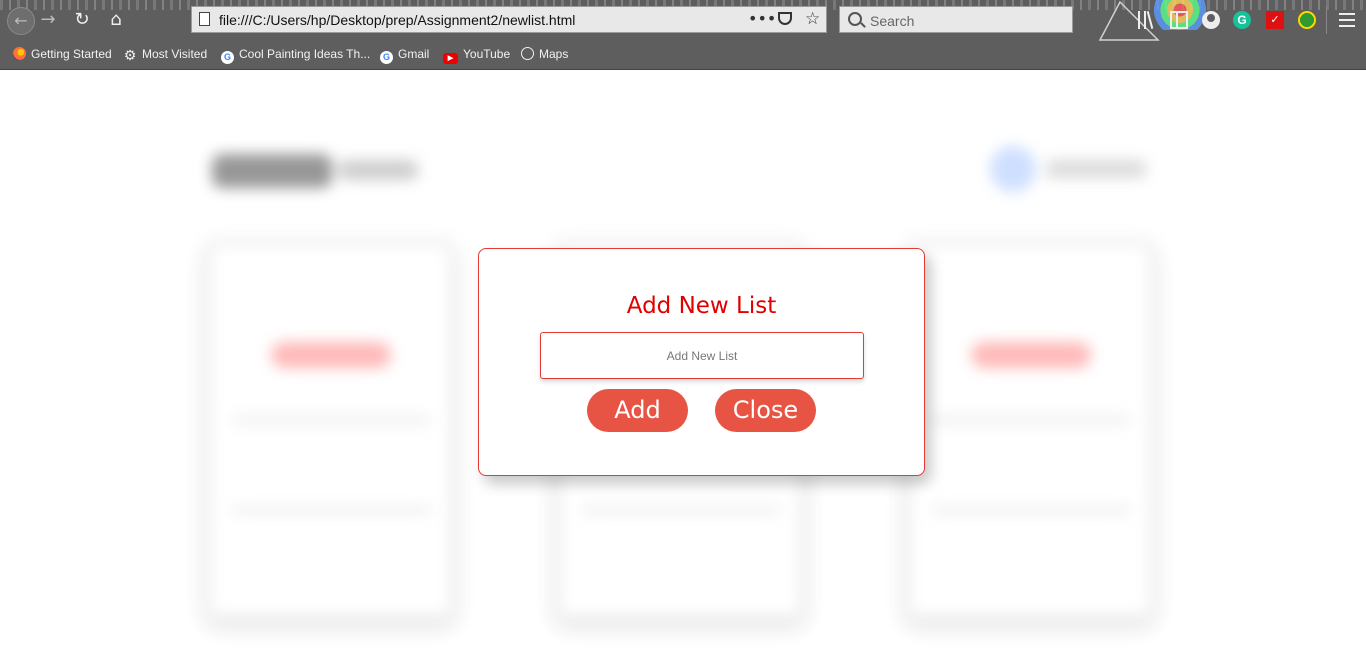  Describe the element at coordinates (701, 306) in the screenshot. I see `modal-title: Add New List` at that location.